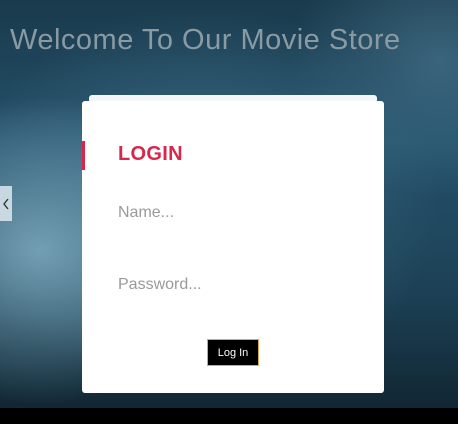 The height and width of the screenshot is (424, 458). I want to click on side-slider-tab, so click(6, 203).